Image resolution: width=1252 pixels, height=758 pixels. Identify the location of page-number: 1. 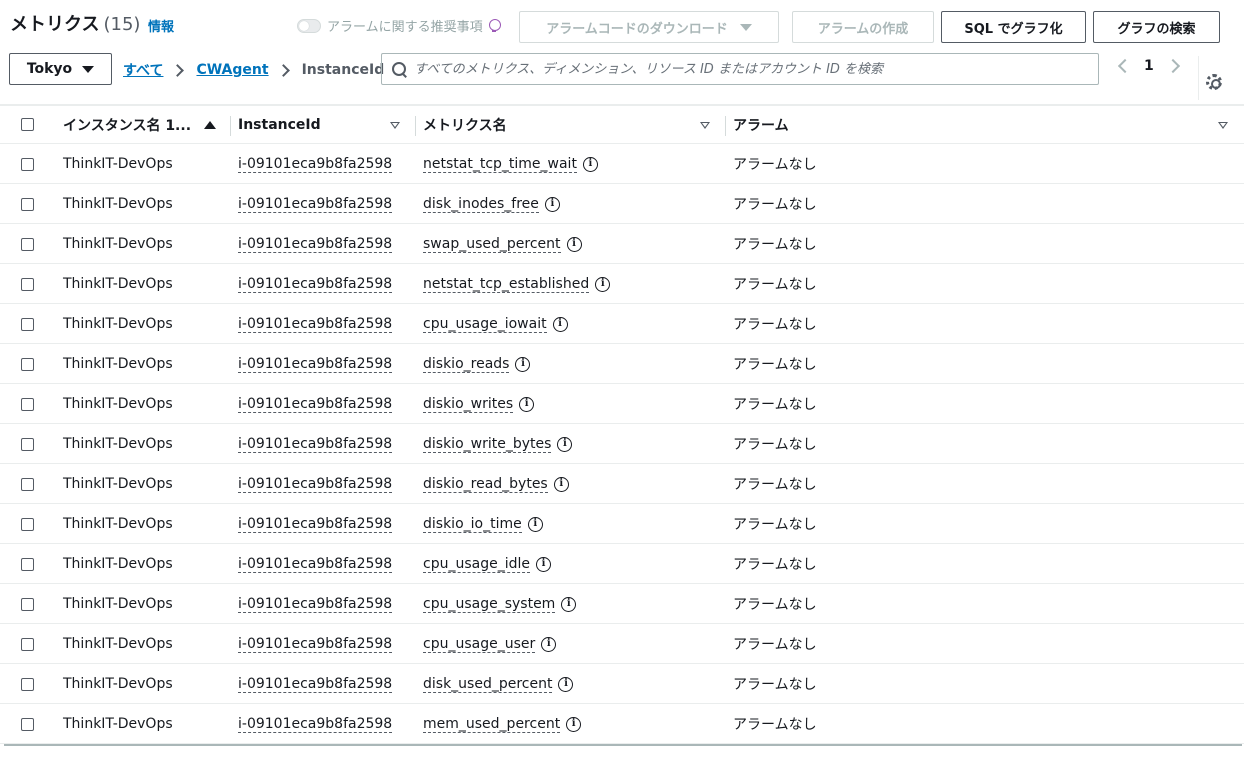
(1149, 66).